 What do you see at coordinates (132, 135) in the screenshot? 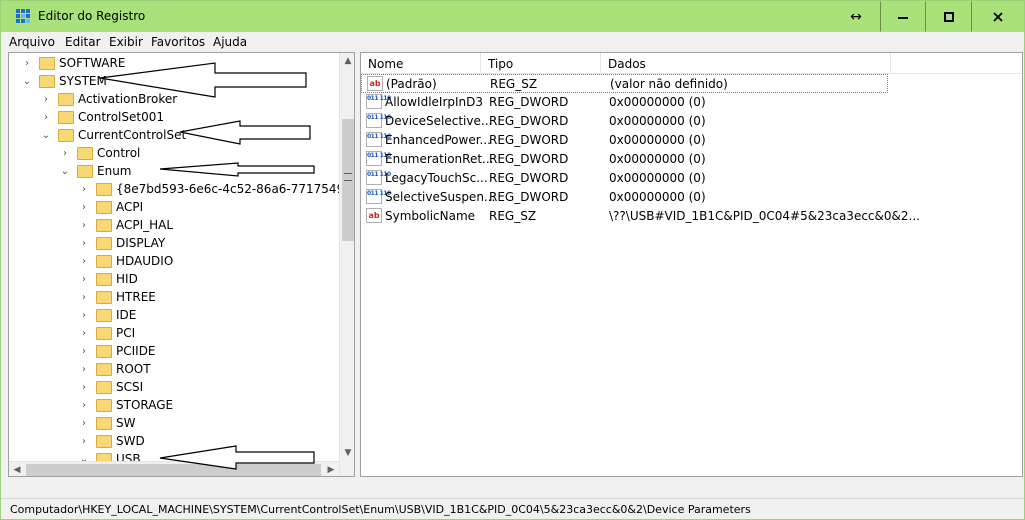
I see `tree-item-label: CurrentControlSet` at bounding box center [132, 135].